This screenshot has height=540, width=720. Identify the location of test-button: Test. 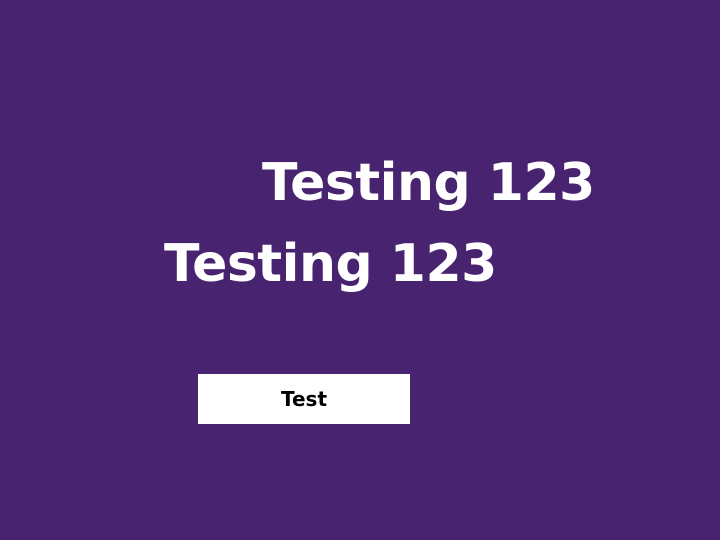
(304, 399).